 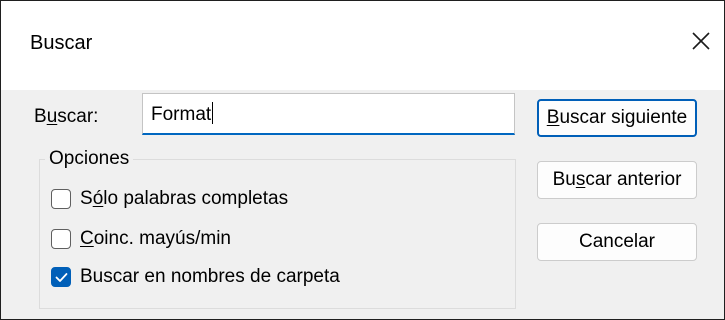 What do you see at coordinates (182, 113) in the screenshot?
I see `search-input-value: Format` at bounding box center [182, 113].